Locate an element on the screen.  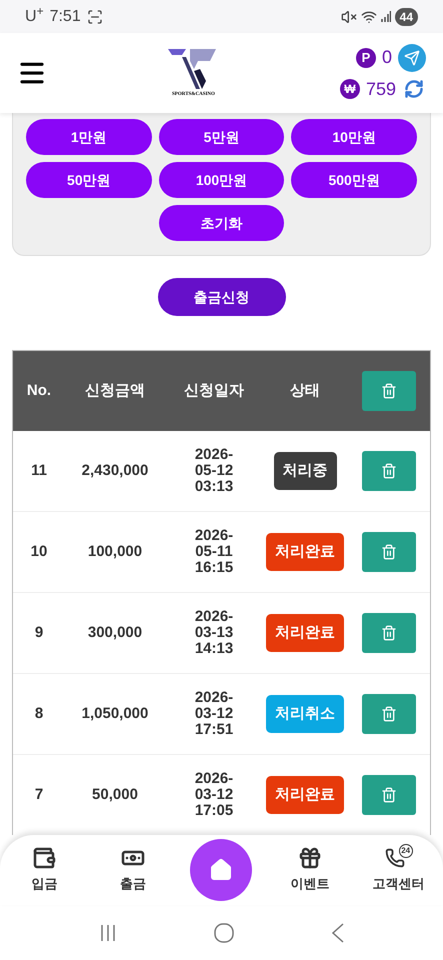
amount-button: 10만원 is located at coordinates (354, 137).